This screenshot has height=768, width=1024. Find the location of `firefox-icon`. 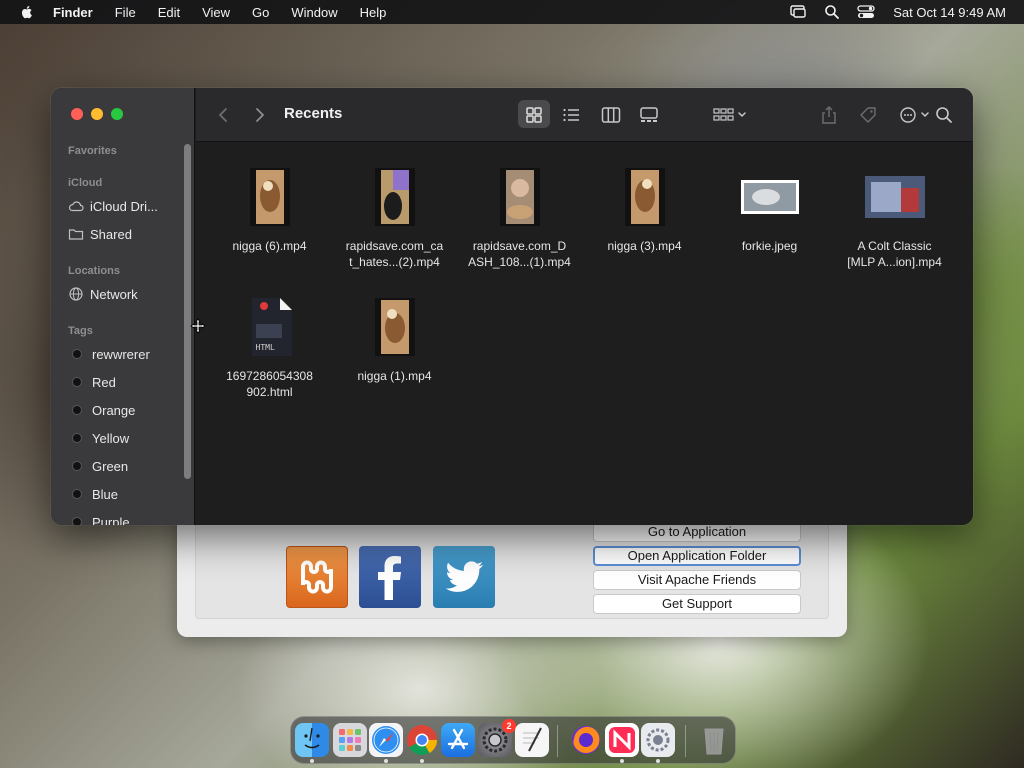

firefox-icon is located at coordinates (586, 740).